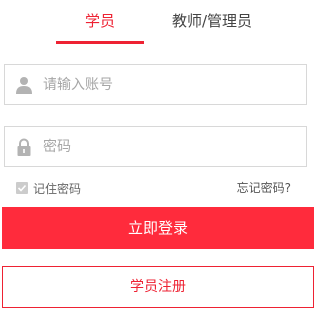 The image size is (321, 319). Describe the element at coordinates (100, 27) in the screenshot. I see `tab-student: 学员` at that location.